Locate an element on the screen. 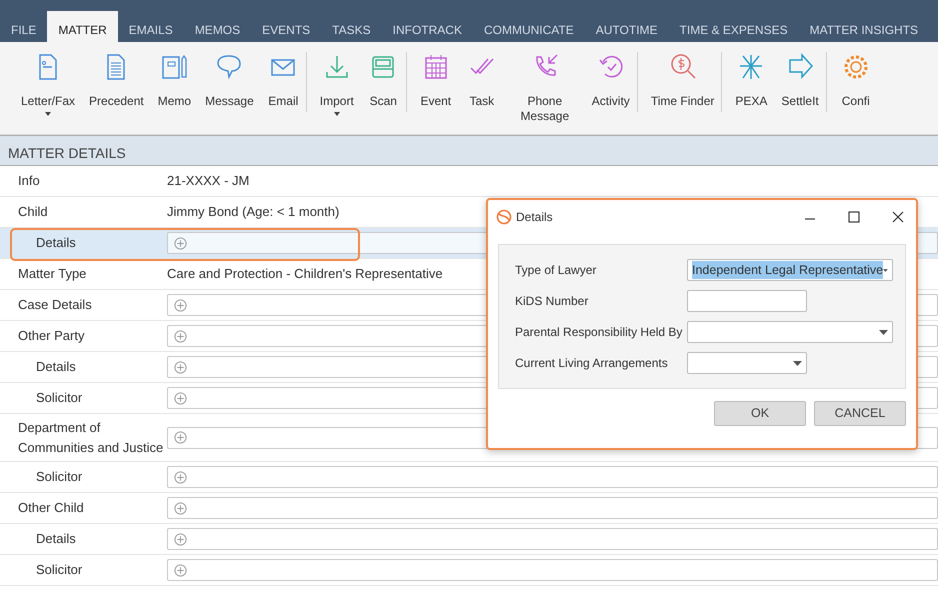  ribbon-button: Precedent is located at coordinates (116, 93).